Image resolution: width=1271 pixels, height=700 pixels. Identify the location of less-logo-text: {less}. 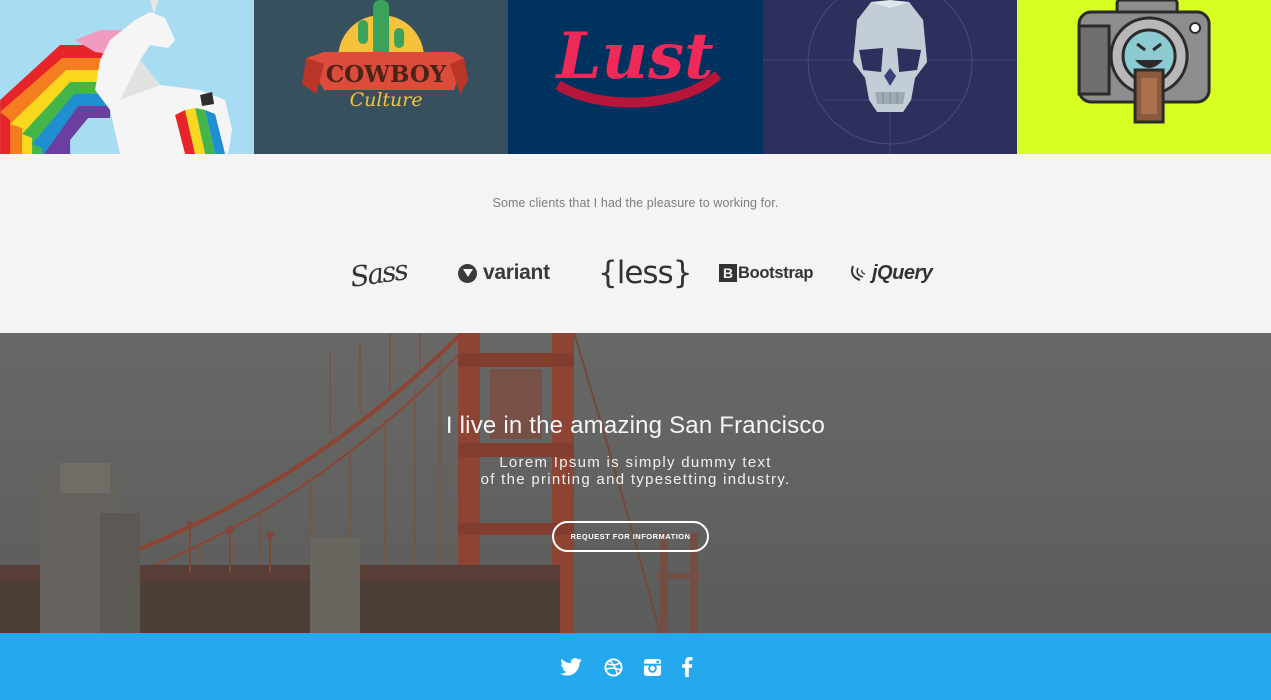
(645, 273).